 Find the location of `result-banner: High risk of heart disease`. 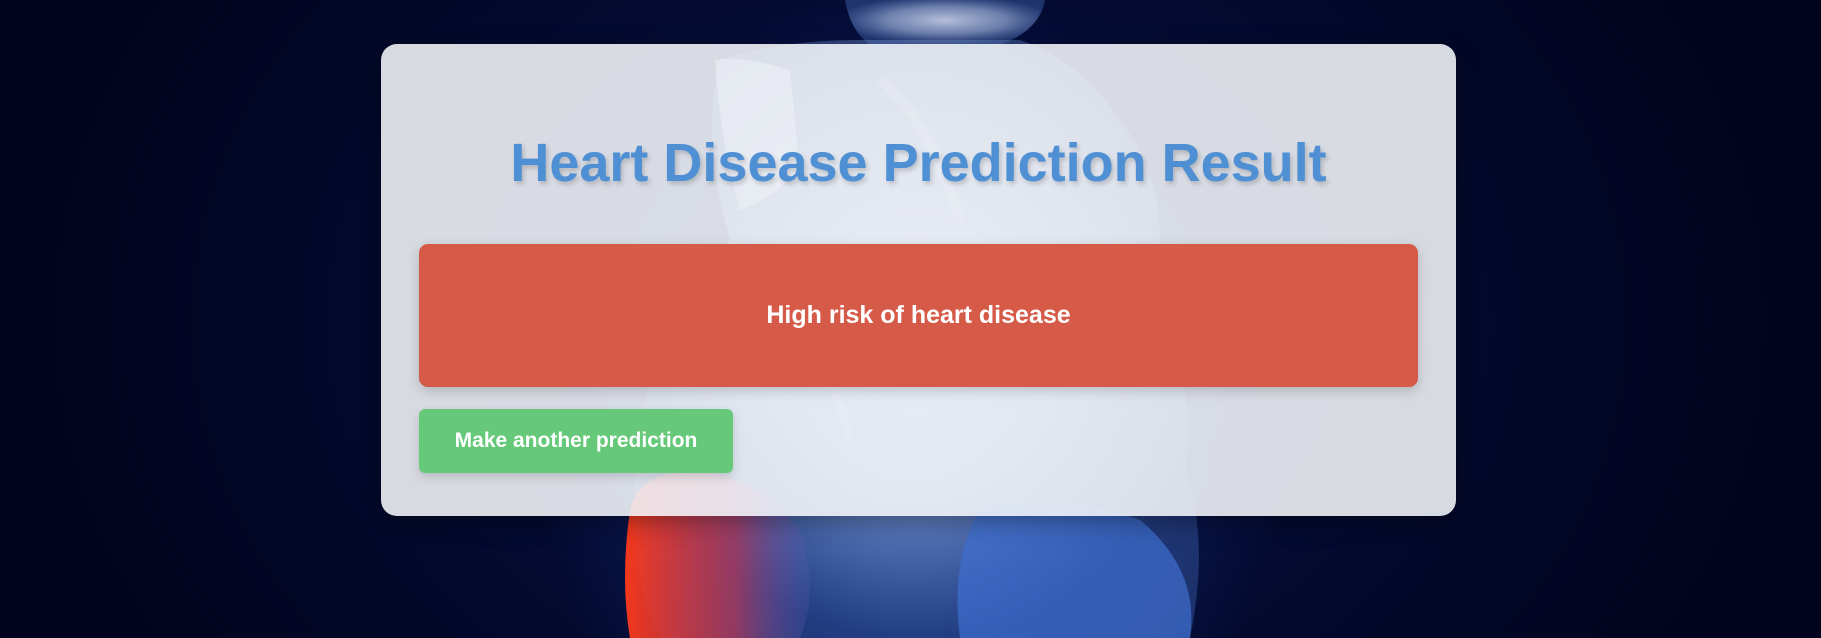

result-banner: High risk of heart disease is located at coordinates (918, 315).